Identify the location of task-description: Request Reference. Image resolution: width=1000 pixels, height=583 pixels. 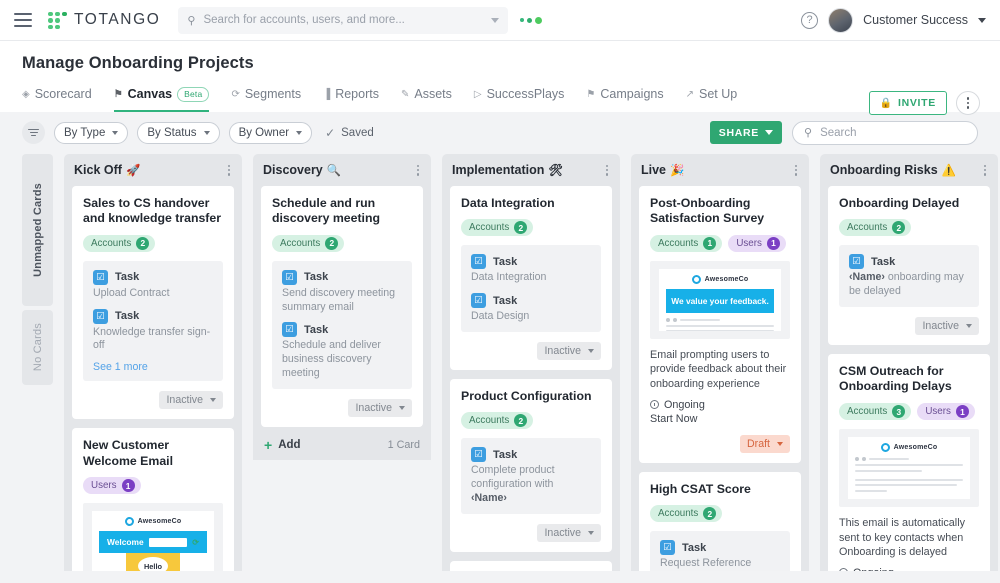
(720, 563).